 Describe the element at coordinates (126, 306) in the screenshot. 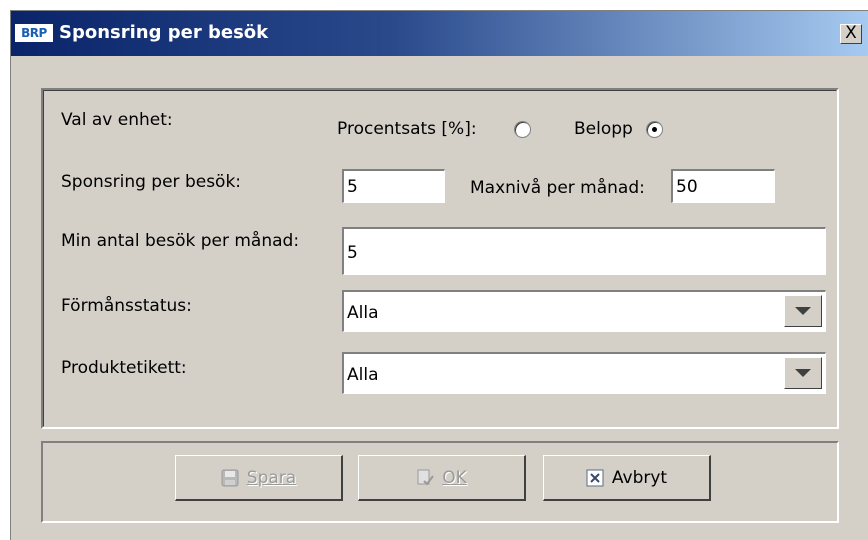

I see `benefit-status-label: Förmånsstatus:` at that location.